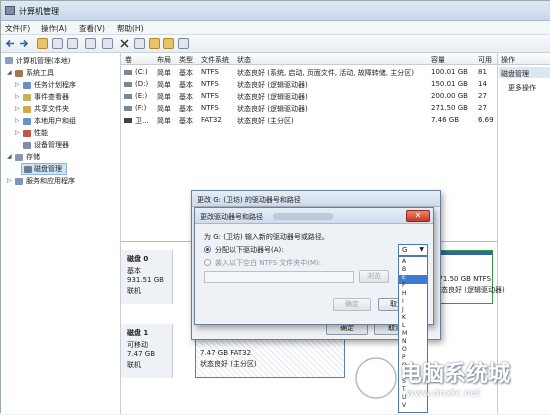 Image resolution: width=550 pixels, height=415 pixels. Describe the element at coordinates (137, 345) in the screenshot. I see `disk-1-type: 可移动` at that location.